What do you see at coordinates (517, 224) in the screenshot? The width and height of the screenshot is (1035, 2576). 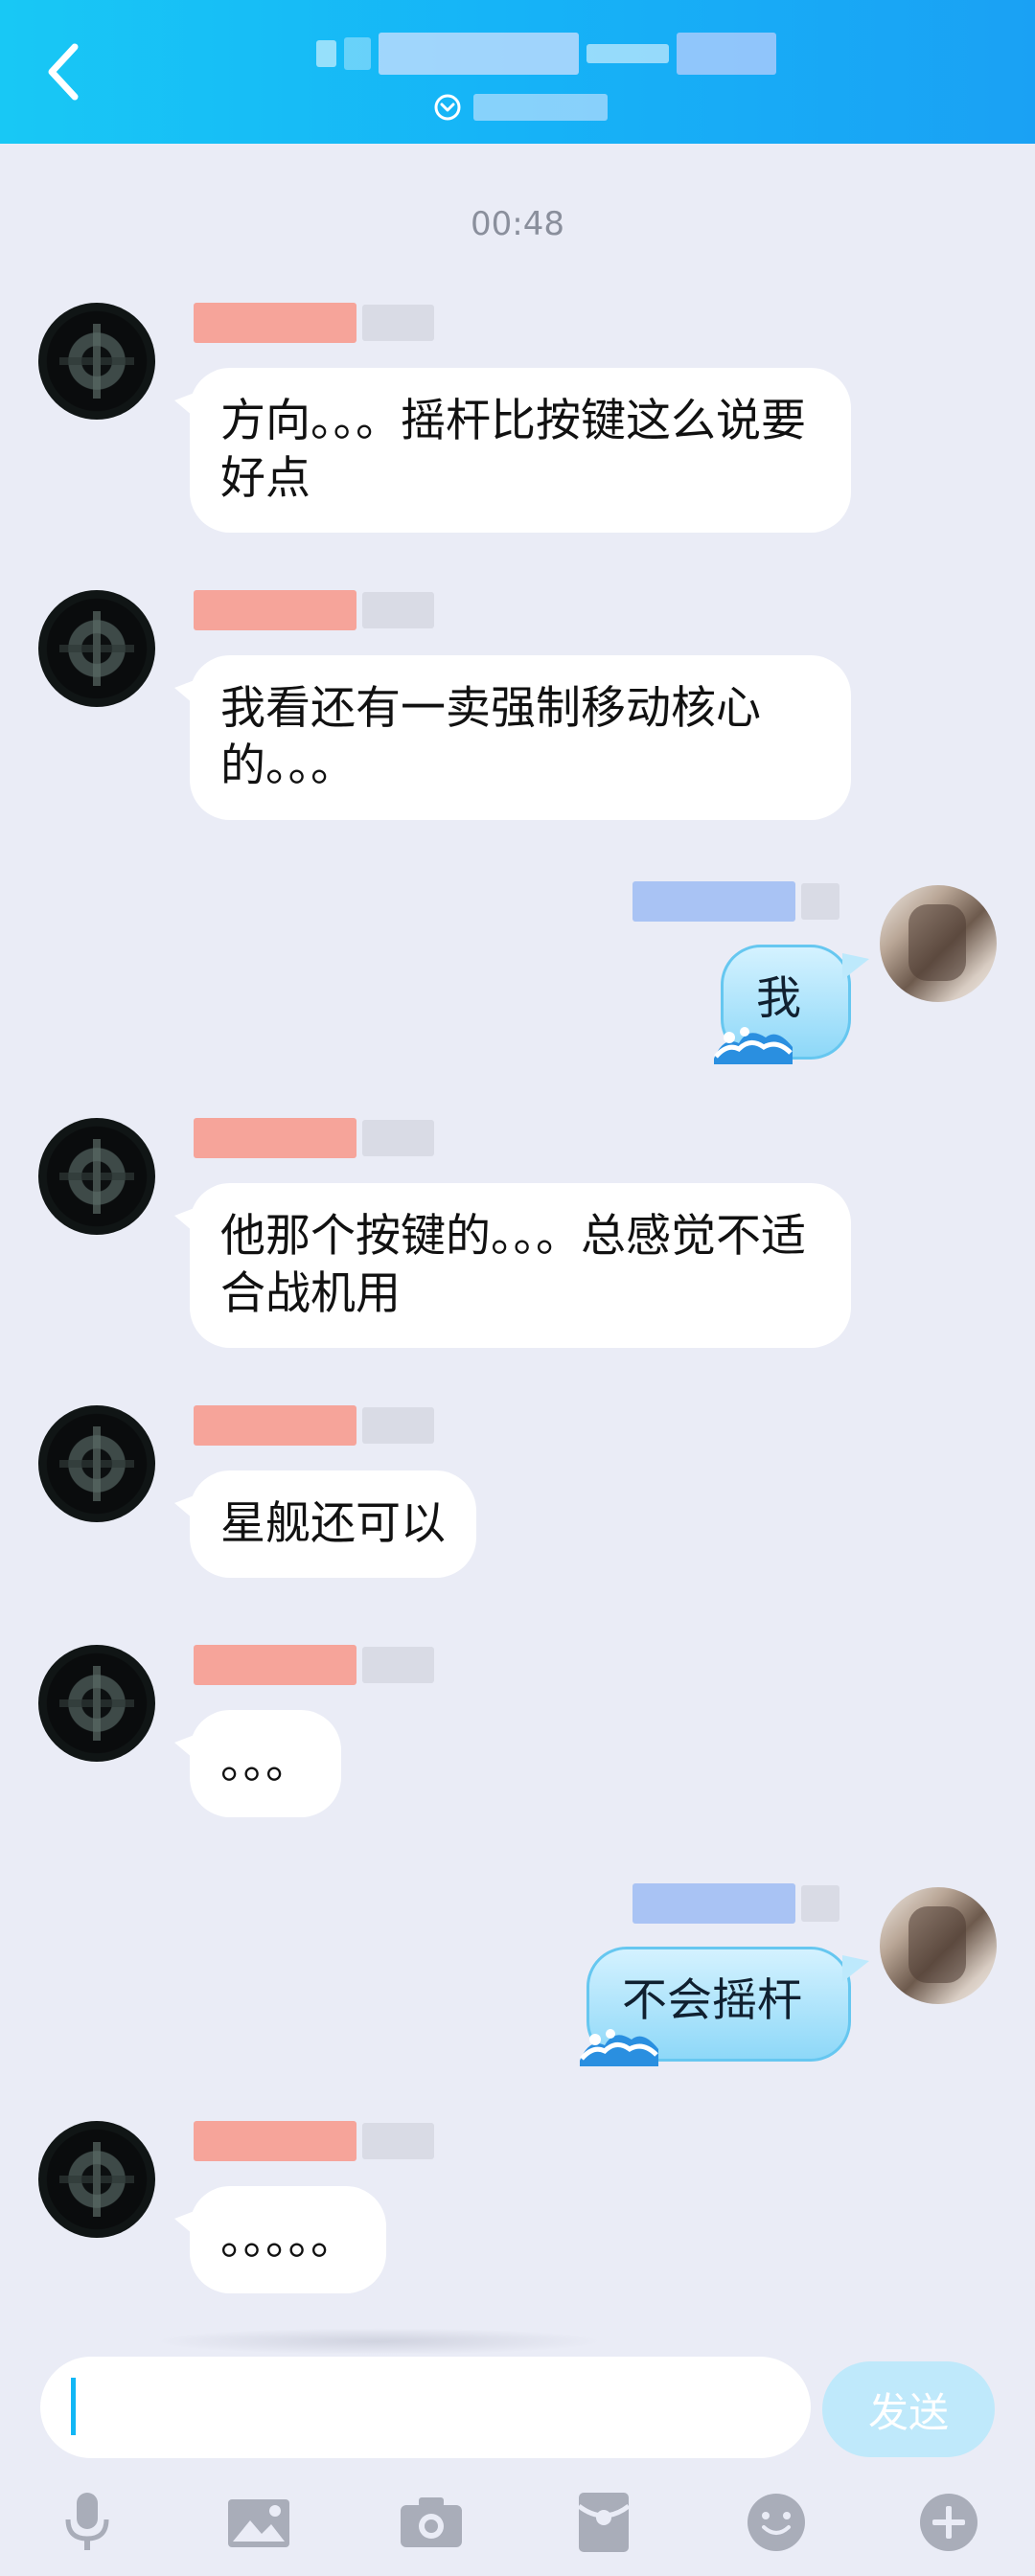 I see `message-timestamp: 00:48` at bounding box center [517, 224].